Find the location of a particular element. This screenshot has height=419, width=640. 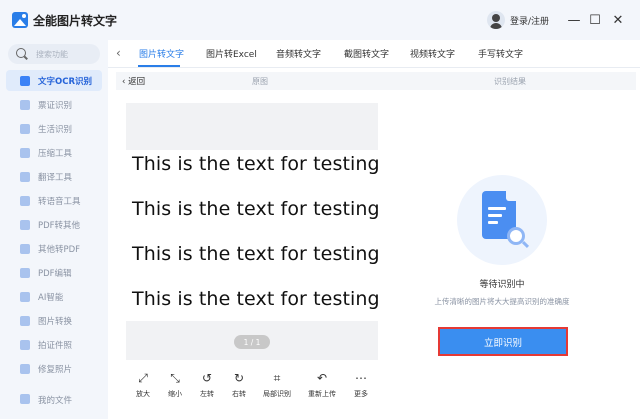

partial-recognize-button: ⌗ 局部识别 is located at coordinates (277, 387).